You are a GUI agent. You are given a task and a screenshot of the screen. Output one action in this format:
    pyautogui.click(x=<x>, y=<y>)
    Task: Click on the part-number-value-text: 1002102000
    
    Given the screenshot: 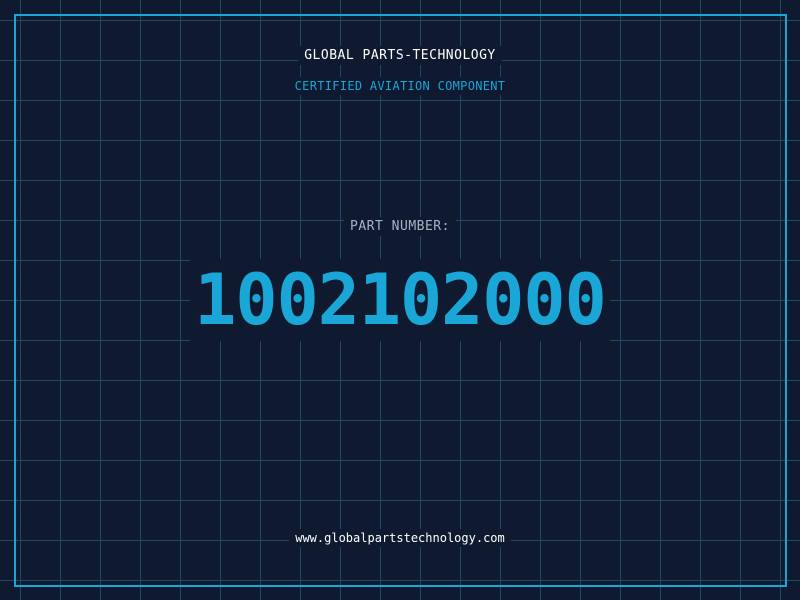 What is the action you would take?
    pyautogui.click(x=400, y=300)
    